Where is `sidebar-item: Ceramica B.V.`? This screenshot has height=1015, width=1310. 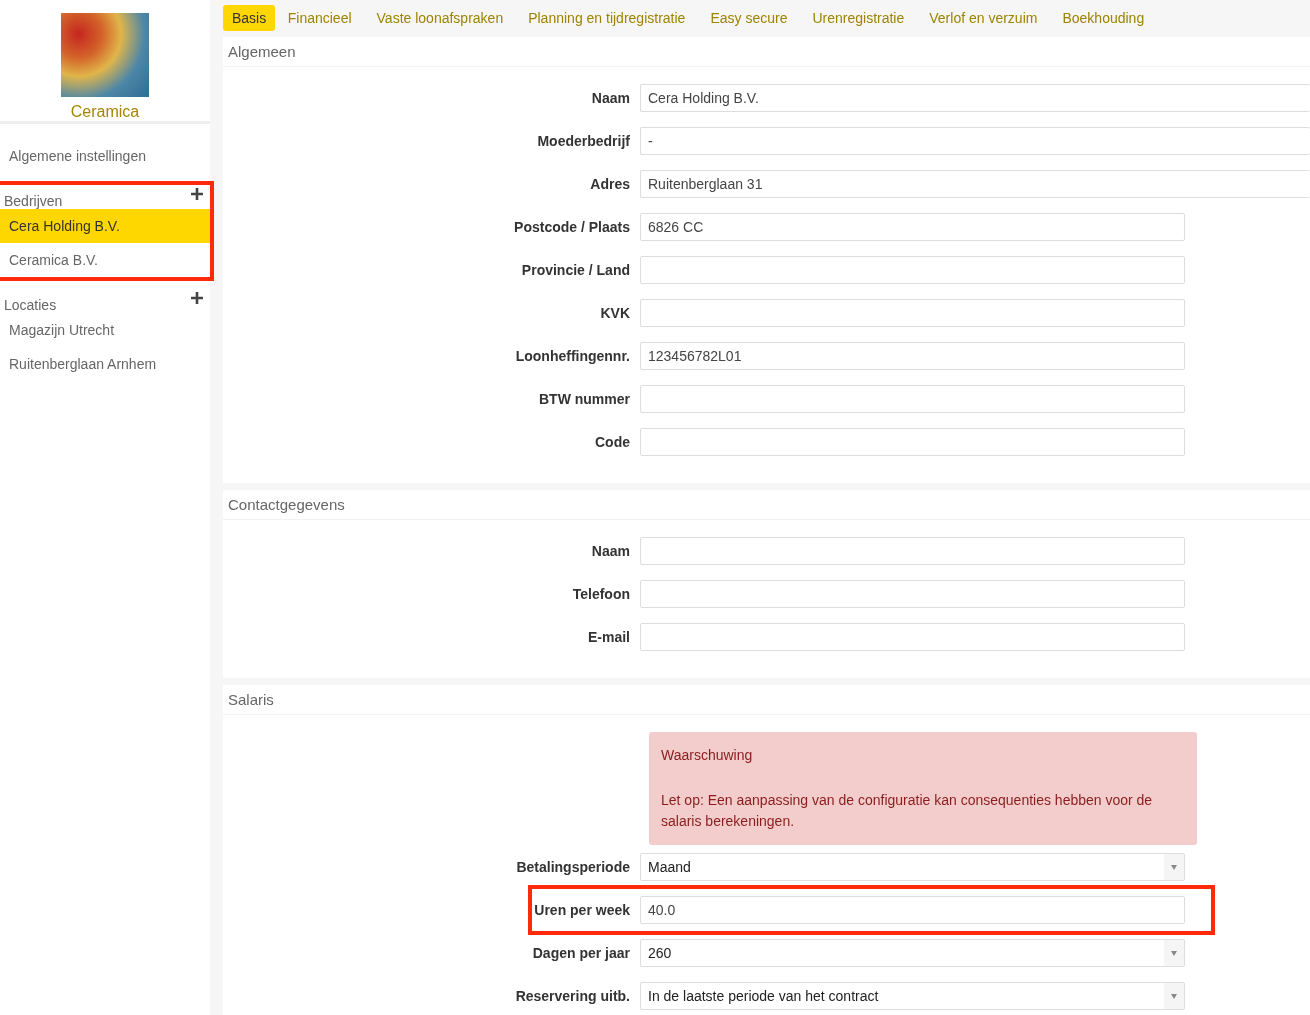
sidebar-item: Ceramica B.V. is located at coordinates (105, 260).